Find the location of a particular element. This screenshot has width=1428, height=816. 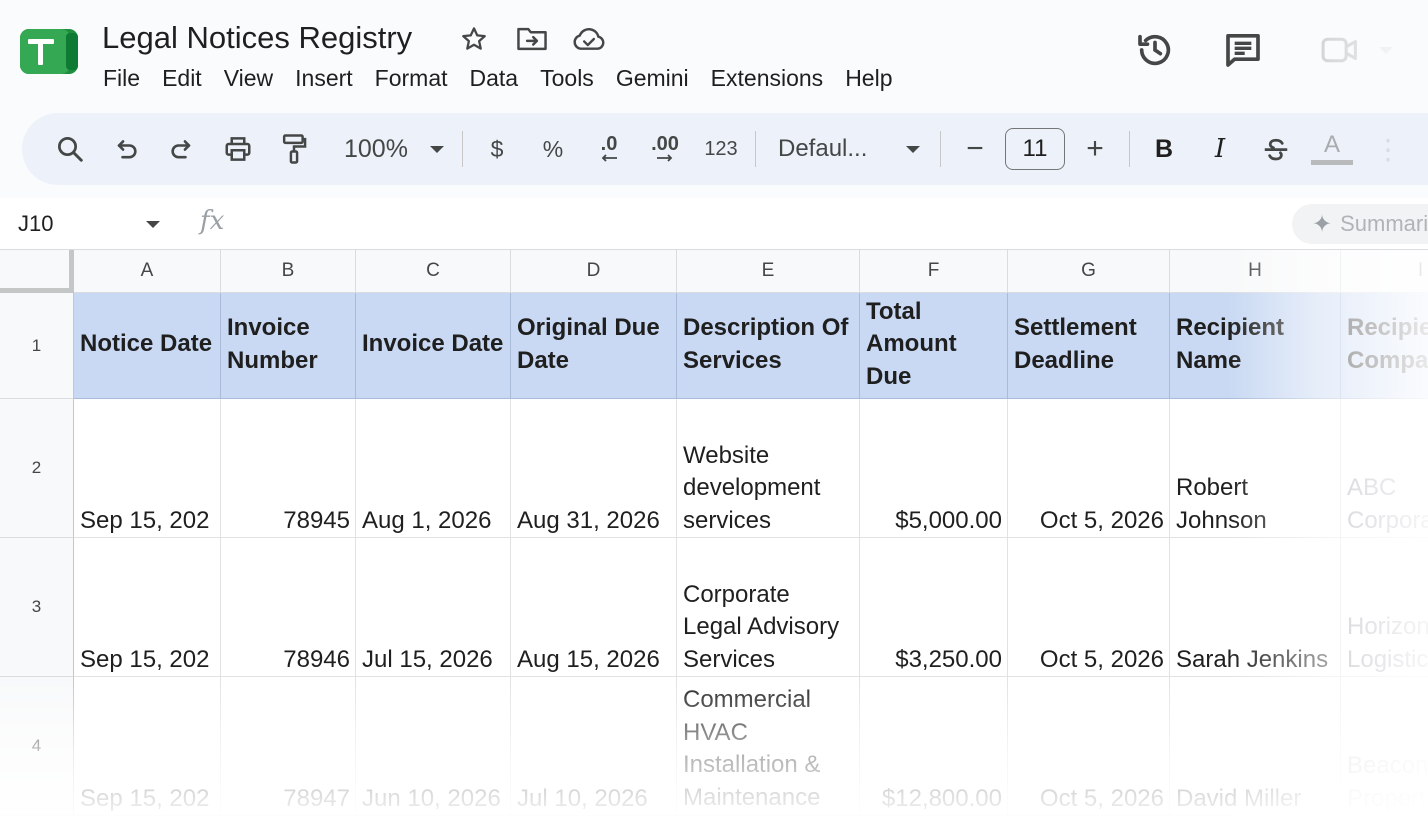

column-header-g: G is located at coordinates (1089, 271).